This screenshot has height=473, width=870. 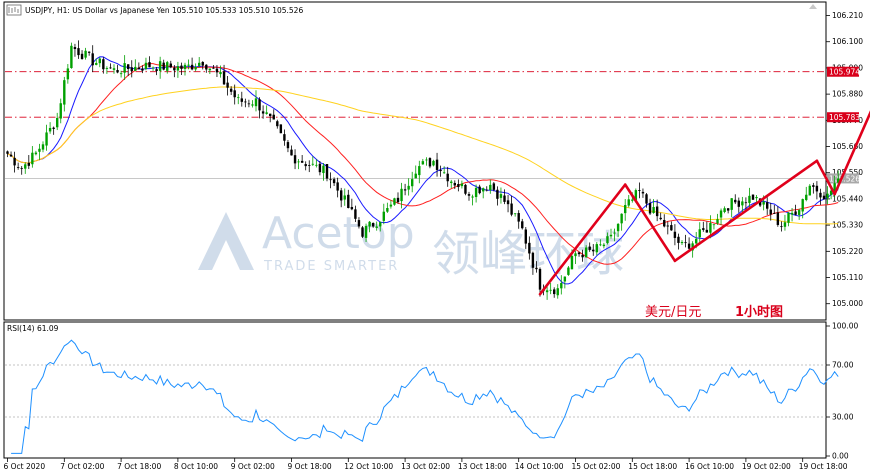 What do you see at coordinates (847, 277) in the screenshot?
I see `price-tick-label: 105.110` at bounding box center [847, 277].